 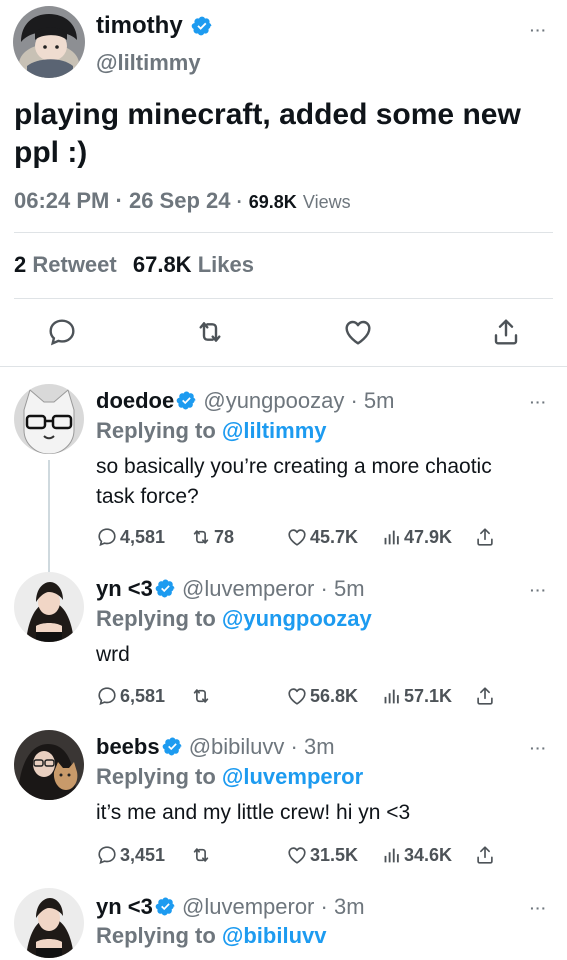 What do you see at coordinates (334, 854) in the screenshot?
I see `like-count: 31.5K` at bounding box center [334, 854].